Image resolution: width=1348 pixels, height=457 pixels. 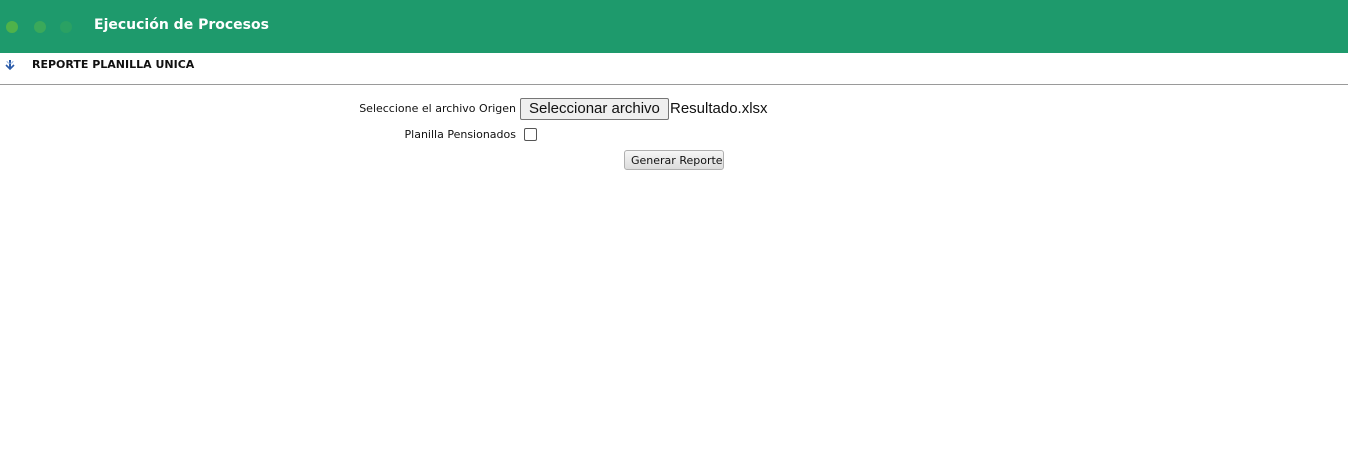 I want to click on download-arrow-icon, so click(x=10, y=64).